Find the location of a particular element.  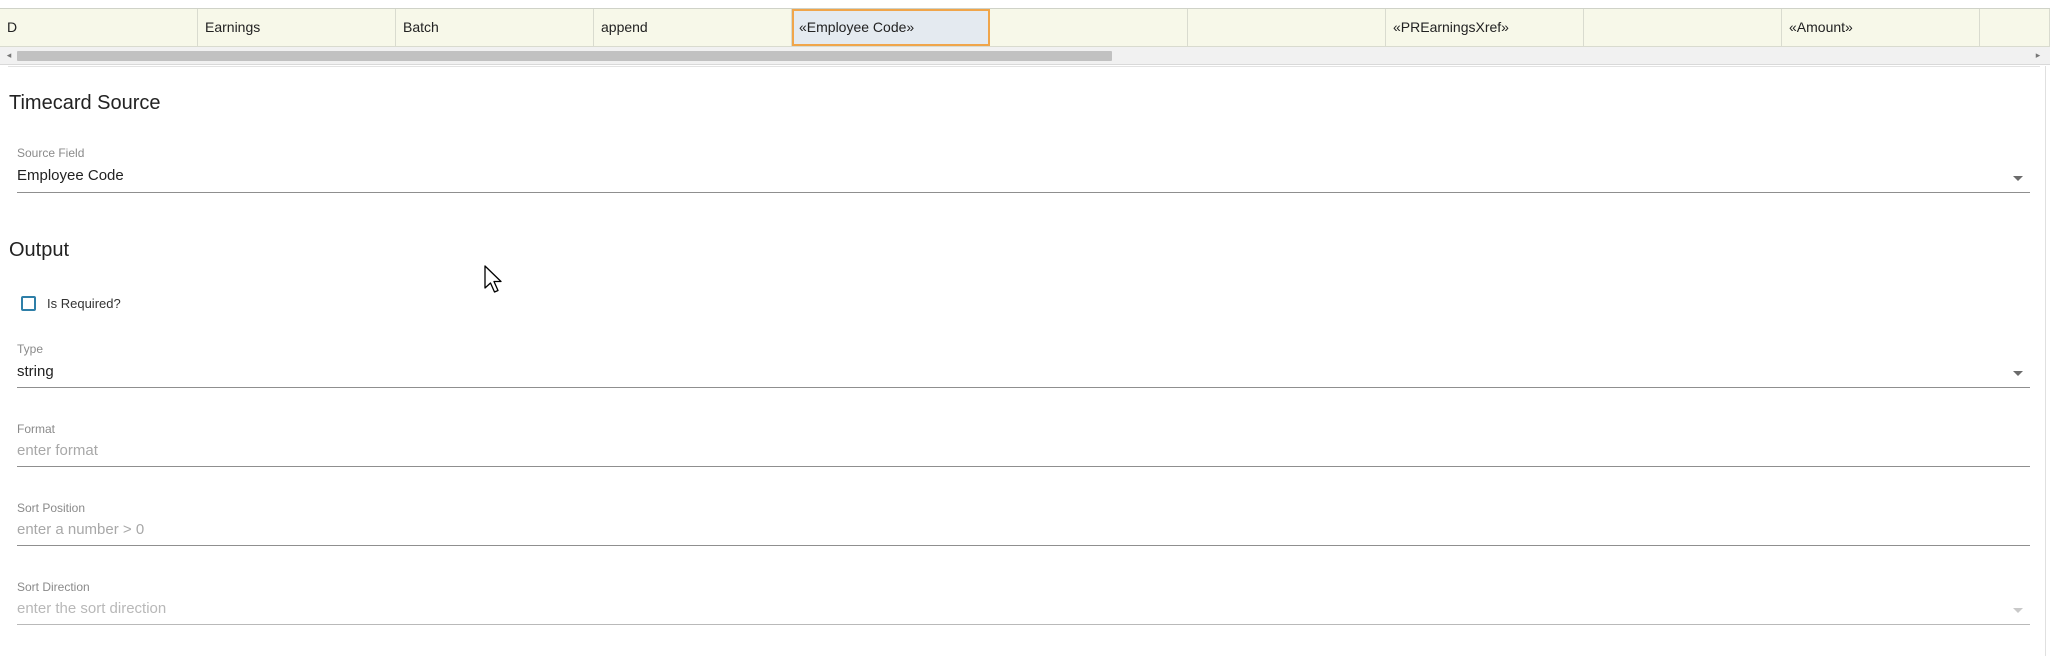

source-field-select: Source Field Employee Code is located at coordinates (1023, 169).